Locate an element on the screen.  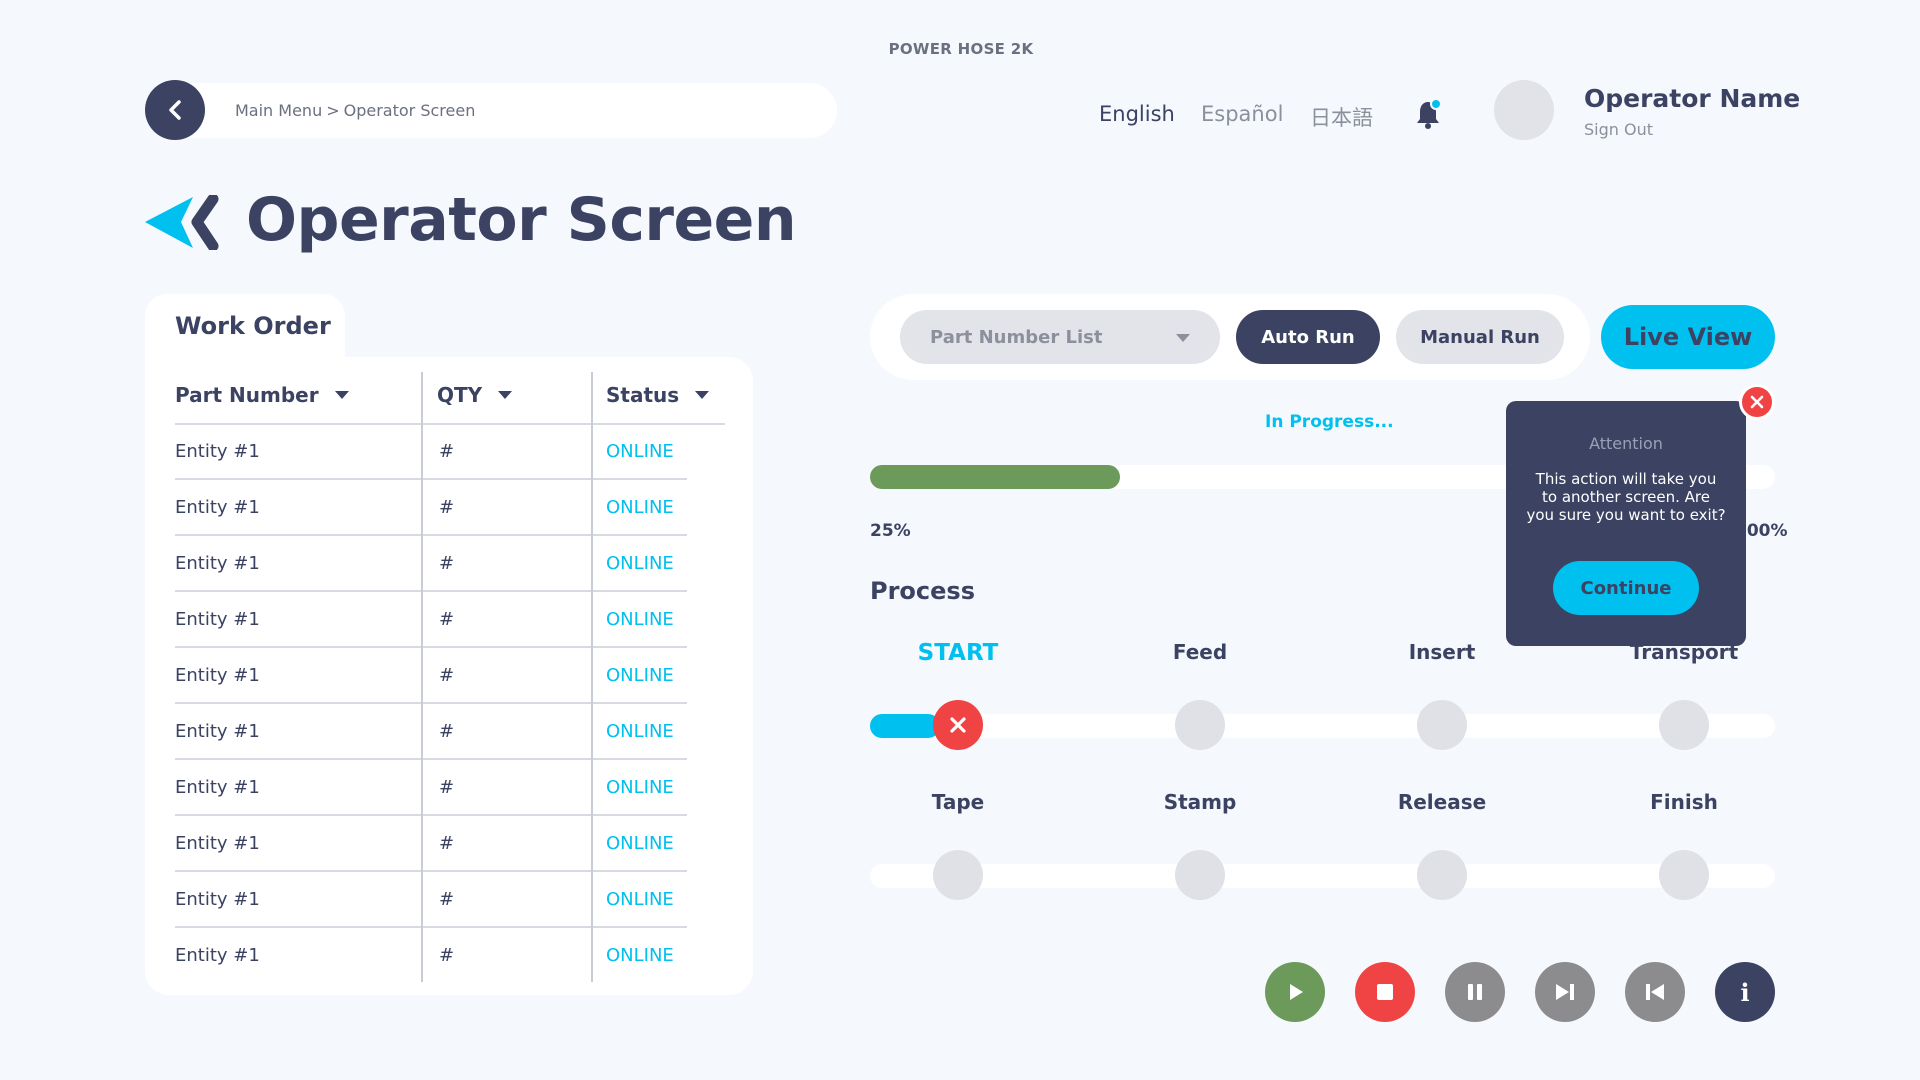
breadcrumb-item-current: Operator Screen is located at coordinates (409, 110).